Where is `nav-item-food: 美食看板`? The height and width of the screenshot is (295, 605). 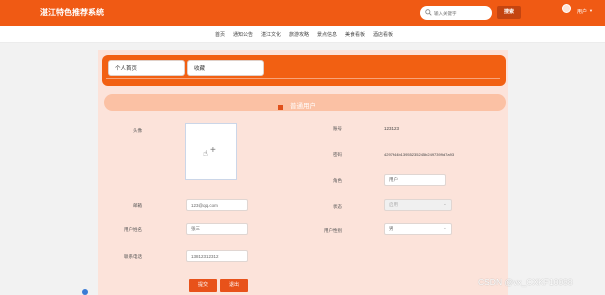 nav-item-food: 美食看板 is located at coordinates (355, 34).